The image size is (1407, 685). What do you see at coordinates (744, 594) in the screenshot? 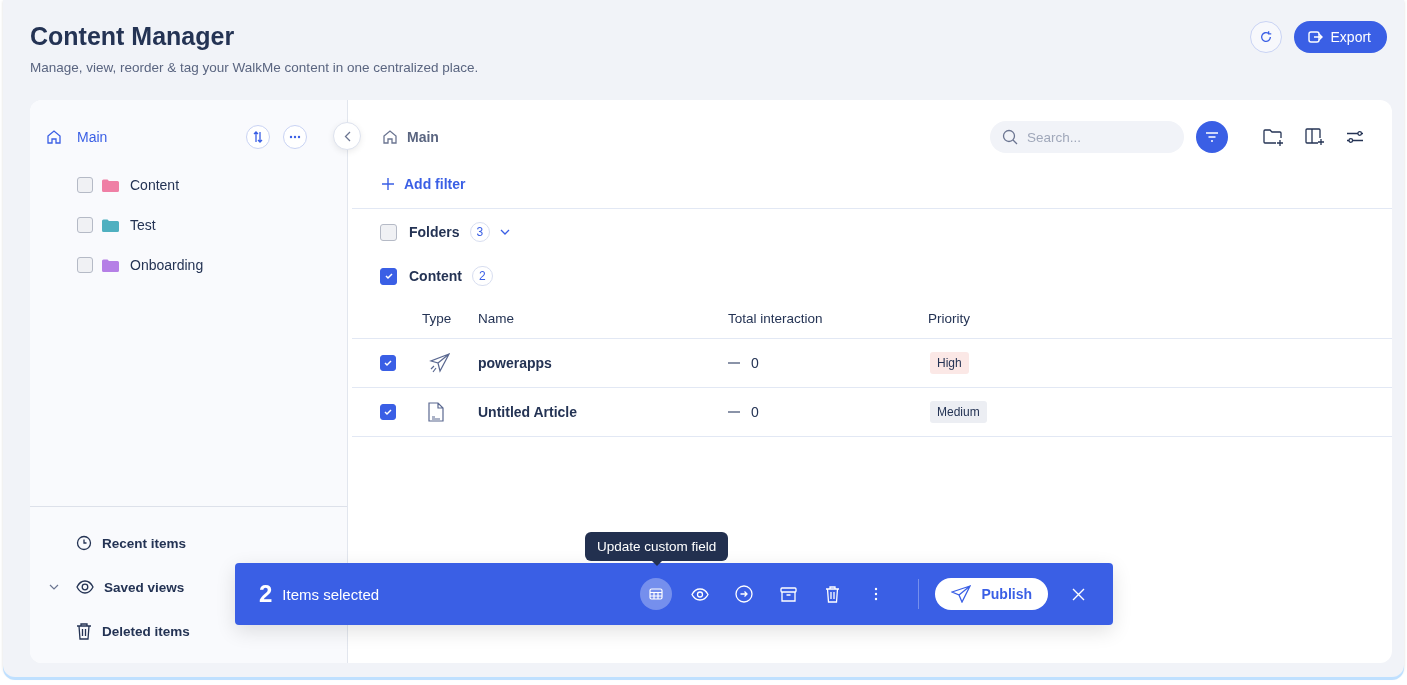
I see `arrow-circle-icon` at bounding box center [744, 594].